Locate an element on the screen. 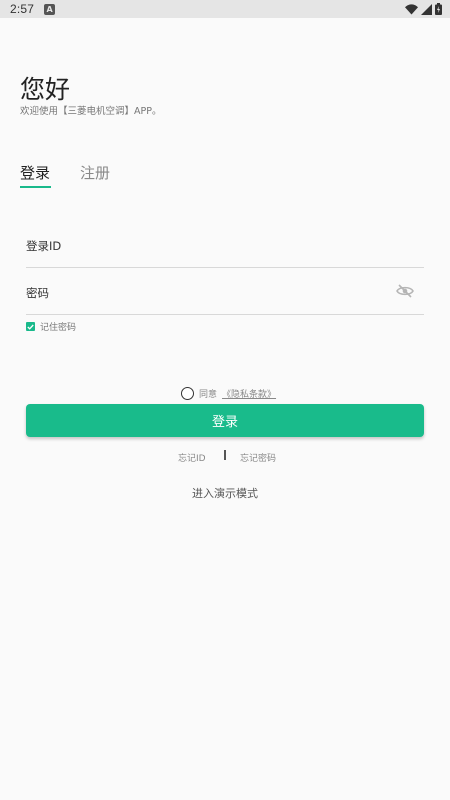 This screenshot has width=450, height=800. login-id-input: 登录ID is located at coordinates (225, 248).